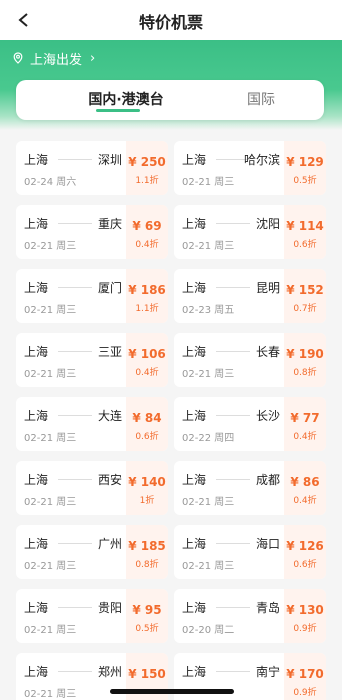 This screenshot has width=342, height=700. Describe the element at coordinates (147, 674) in the screenshot. I see `price: ¥ 150` at that location.